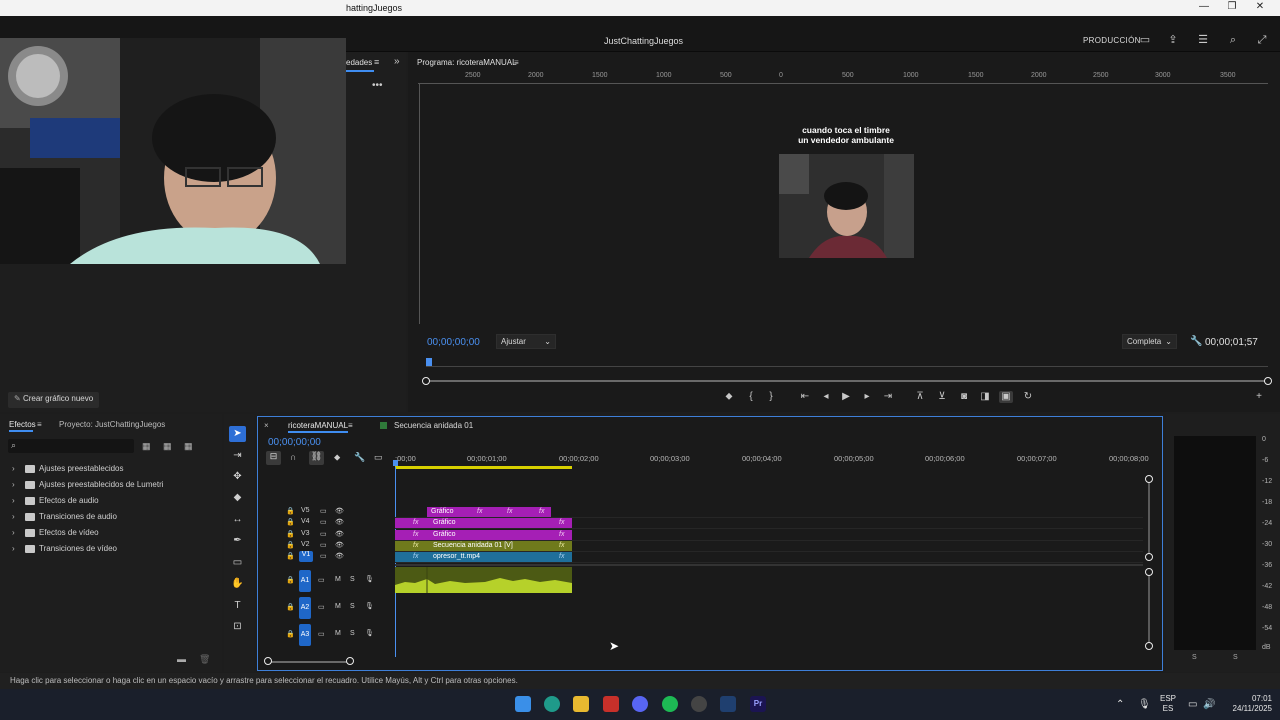  I want to click on track-label: A3, so click(305, 635).